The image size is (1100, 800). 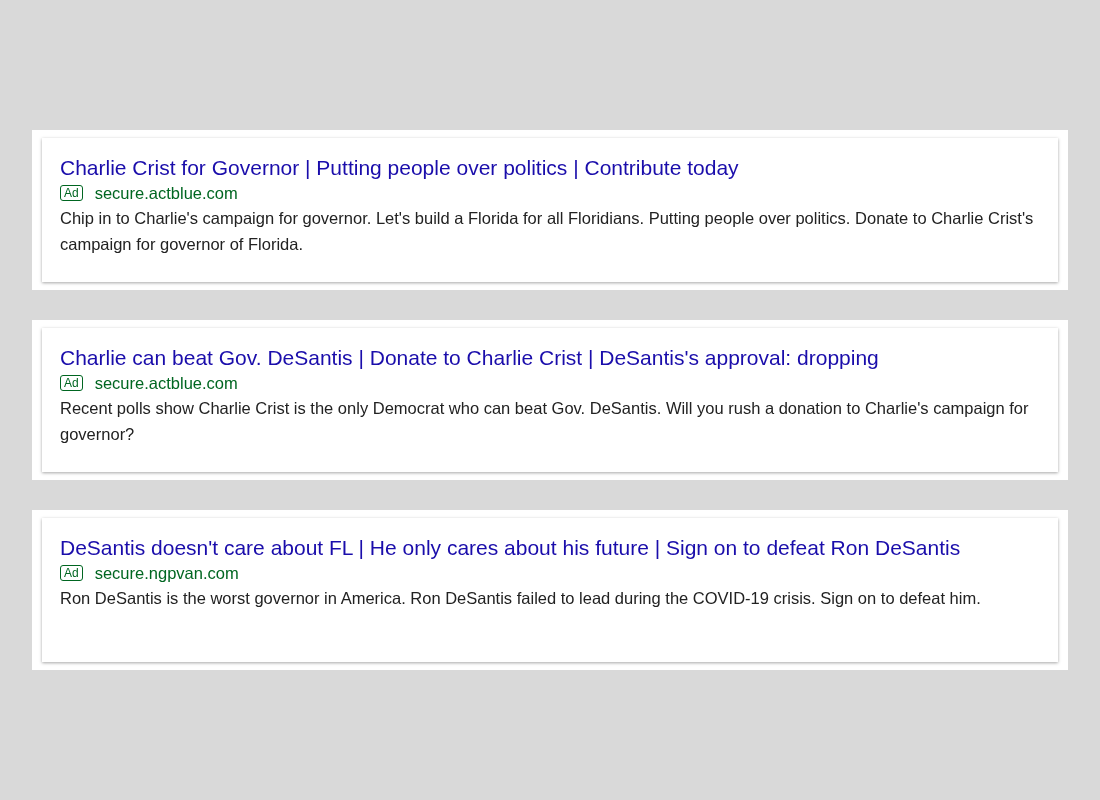 What do you see at coordinates (521, 598) in the screenshot?
I see `ad-description: Ron DeSantis is the worst governor in America. Ron DeSantis failed to lead during the COVID-19 crisis. Sign on to defeat him.` at bounding box center [521, 598].